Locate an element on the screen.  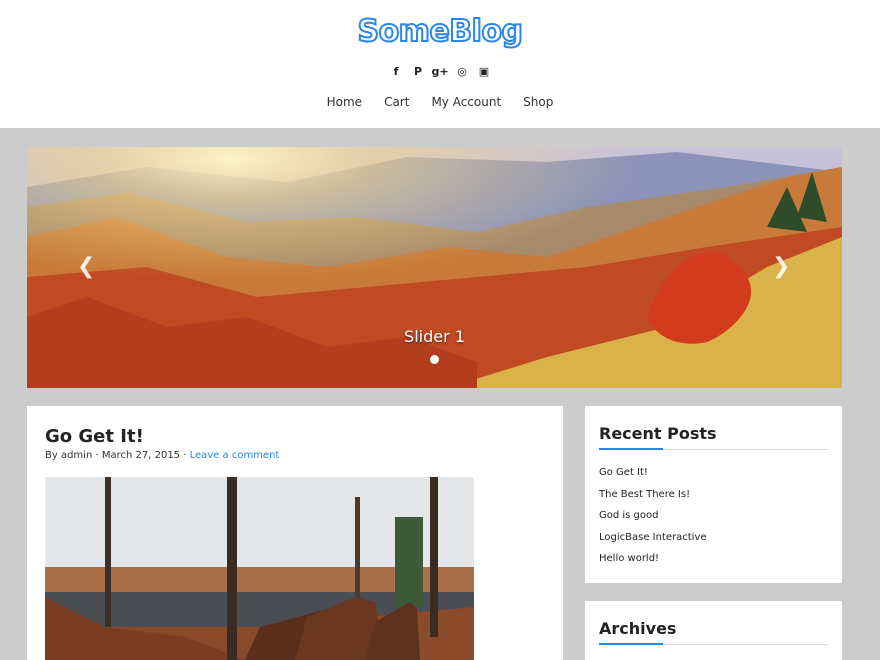
social-links: f P g+ ◎ ▣ is located at coordinates (440, 71).